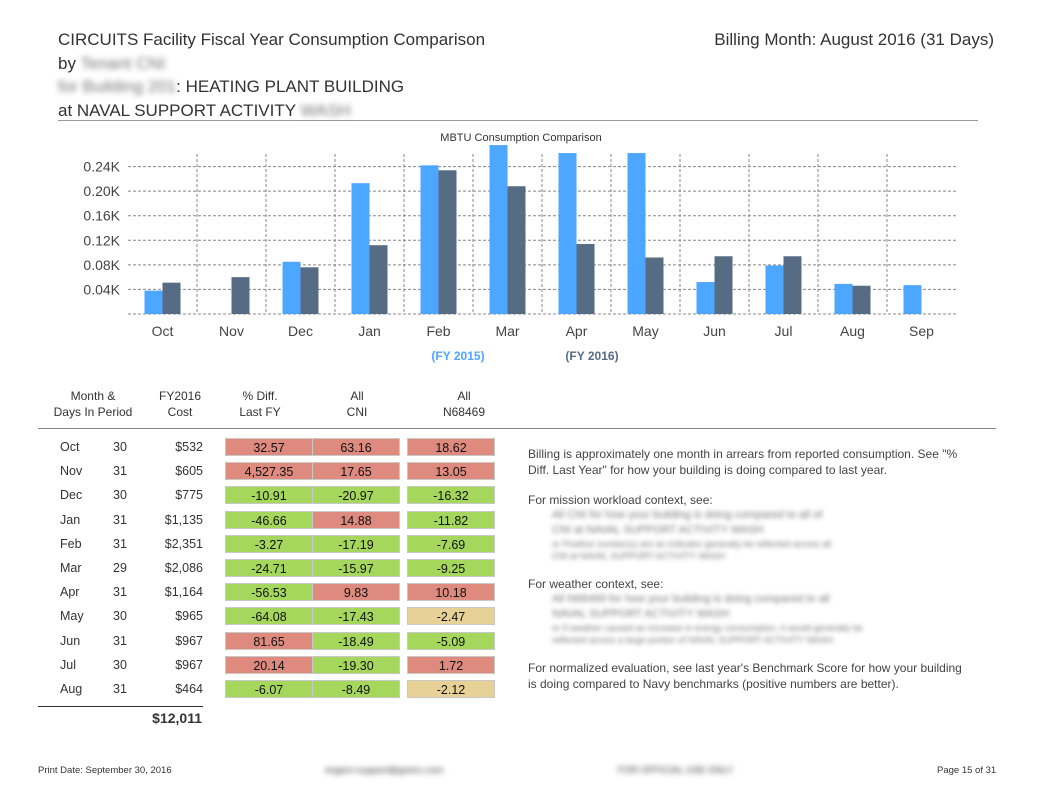  I want to click on activity-name: at NAVAL SUPPORT ACTIVITY, so click(177, 110).